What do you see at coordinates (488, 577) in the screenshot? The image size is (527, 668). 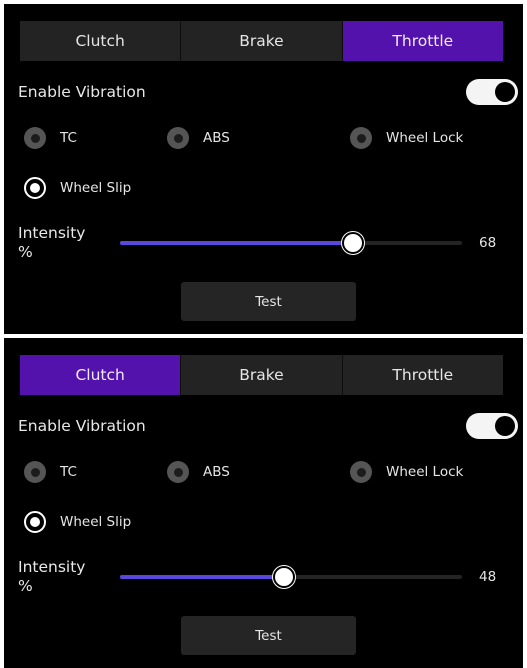 I see `intensity-value: 48` at bounding box center [488, 577].